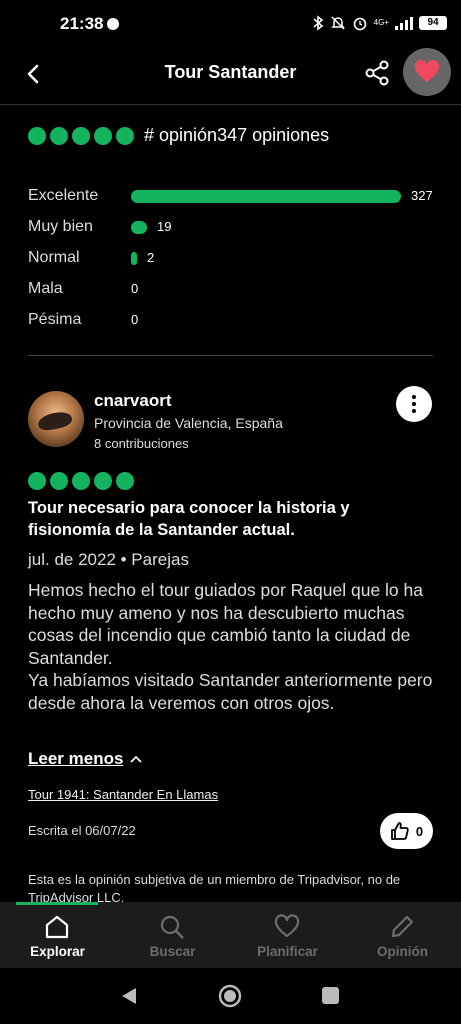 This screenshot has height=1024, width=461. I want to click on tab-explorar: Explorar, so click(57, 935).